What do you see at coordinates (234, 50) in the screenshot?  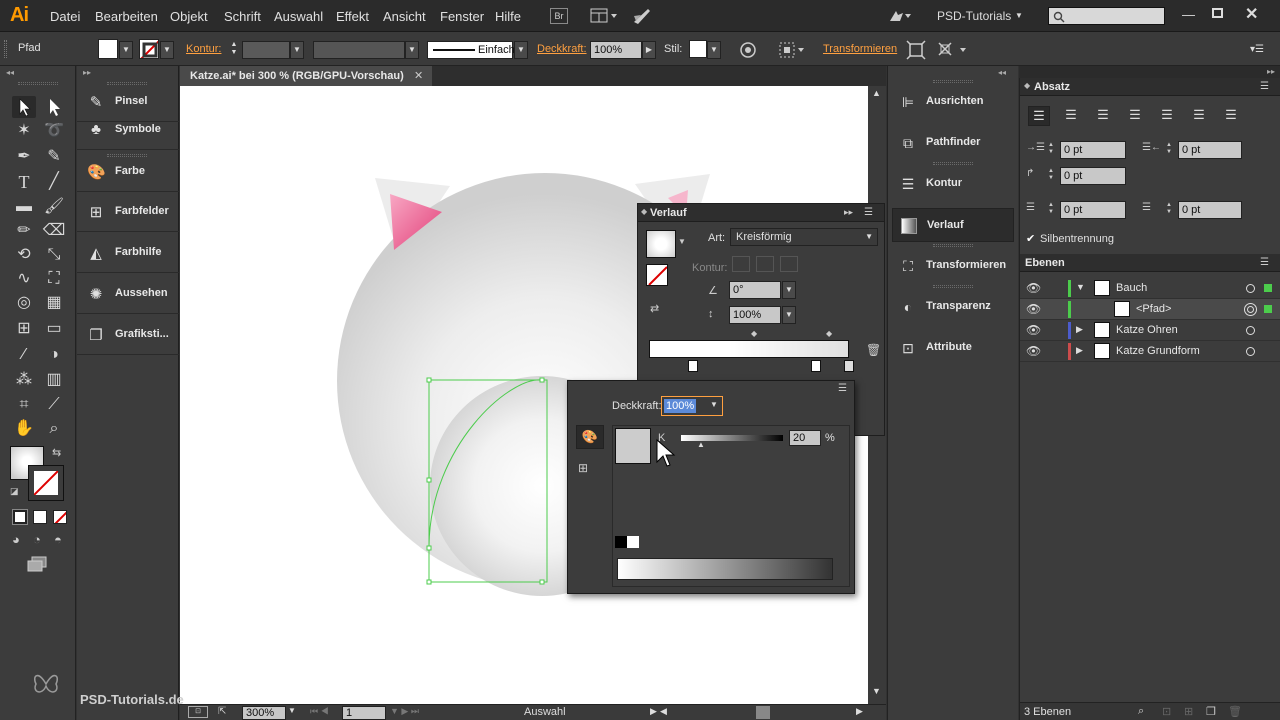 I see `stroke-weight-stepper: ▲ ▼` at bounding box center [234, 50].